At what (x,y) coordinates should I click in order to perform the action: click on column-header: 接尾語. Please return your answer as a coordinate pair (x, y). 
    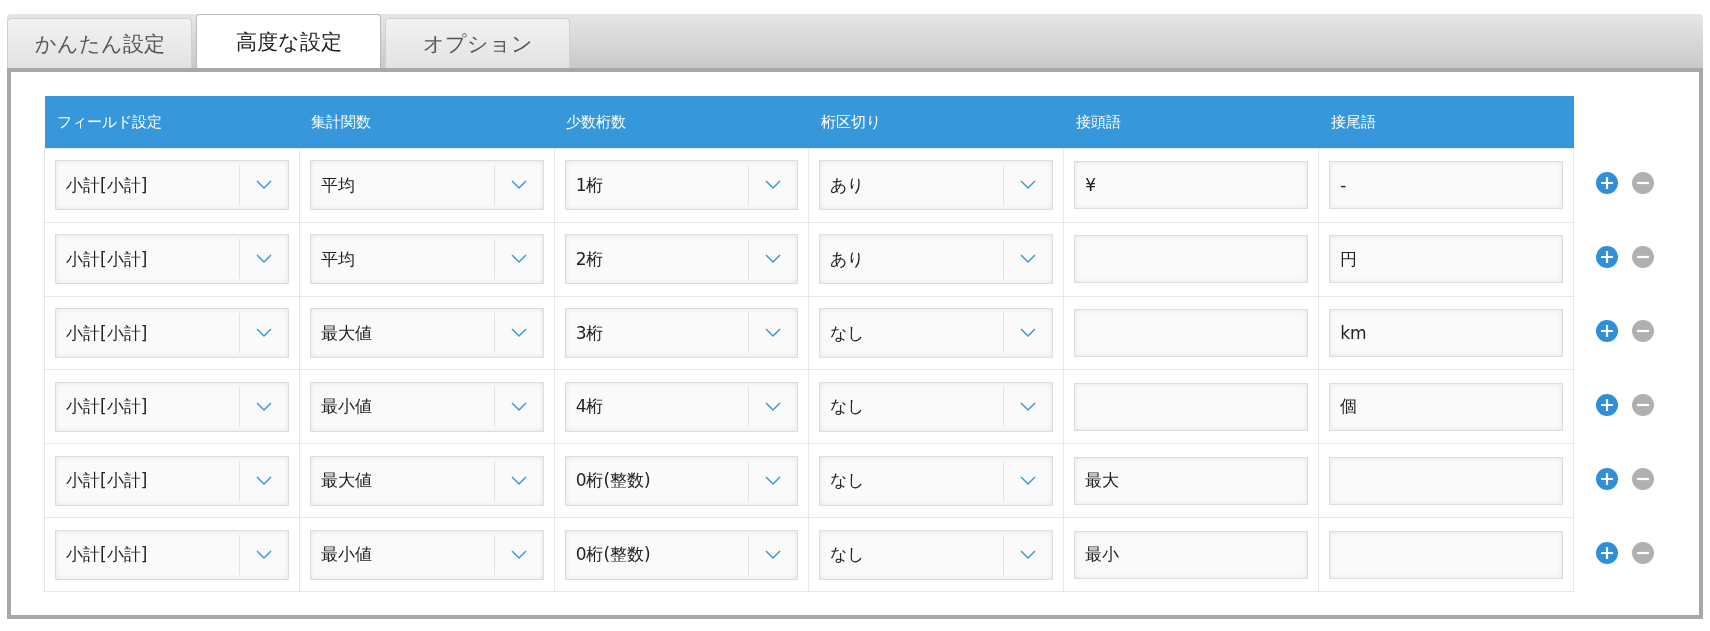
    Looking at the image, I should click on (1446, 122).